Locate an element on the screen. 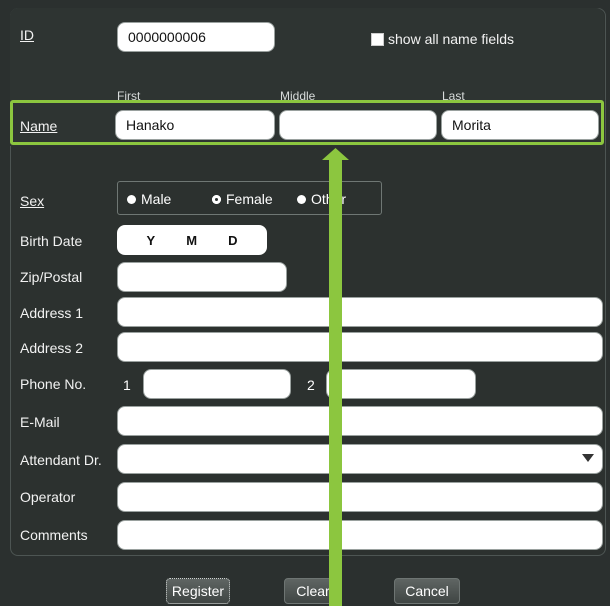 This screenshot has height=606, width=610. phone-label: Phone No. is located at coordinates (53, 384).